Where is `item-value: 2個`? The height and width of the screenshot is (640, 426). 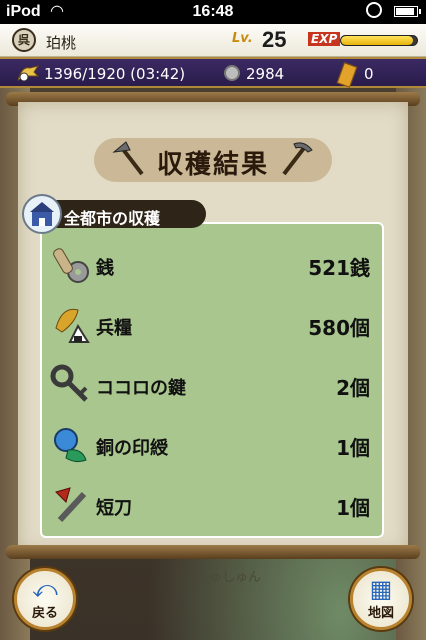 item-value: 2個 is located at coordinates (353, 388).